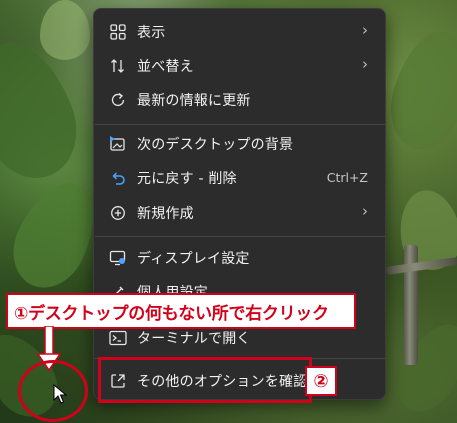  I want to click on terminal-icon, so click(118, 338).